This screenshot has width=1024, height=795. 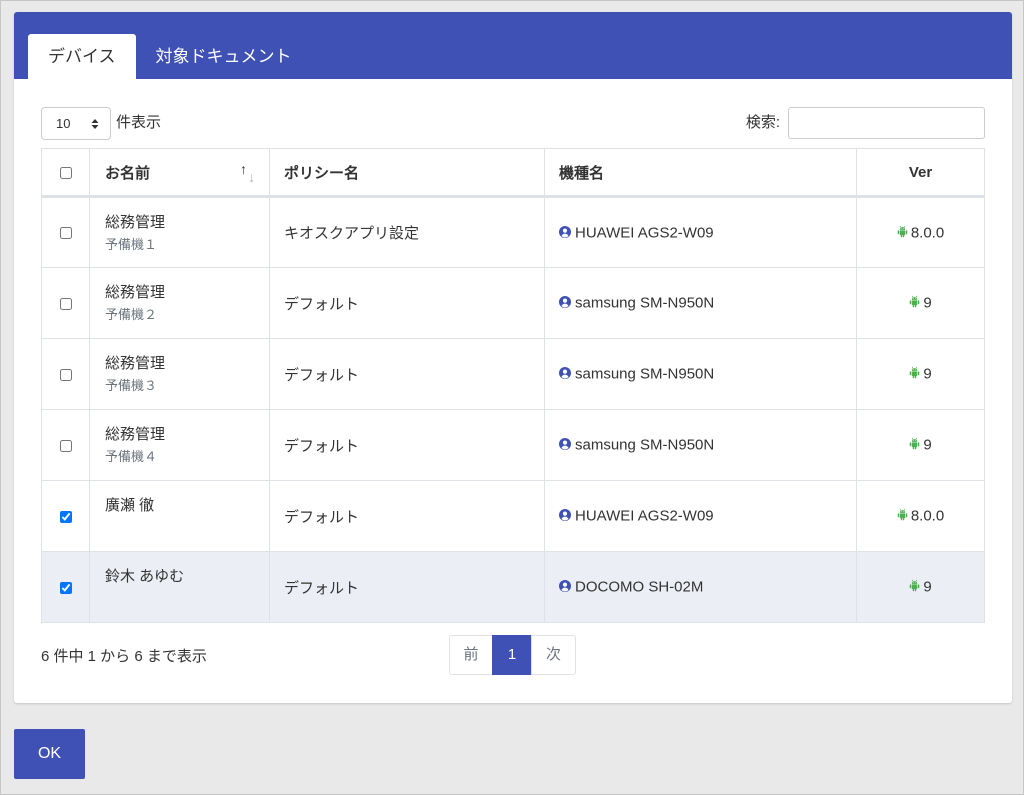 I want to click on device-label: 予備機２, so click(x=131, y=314).